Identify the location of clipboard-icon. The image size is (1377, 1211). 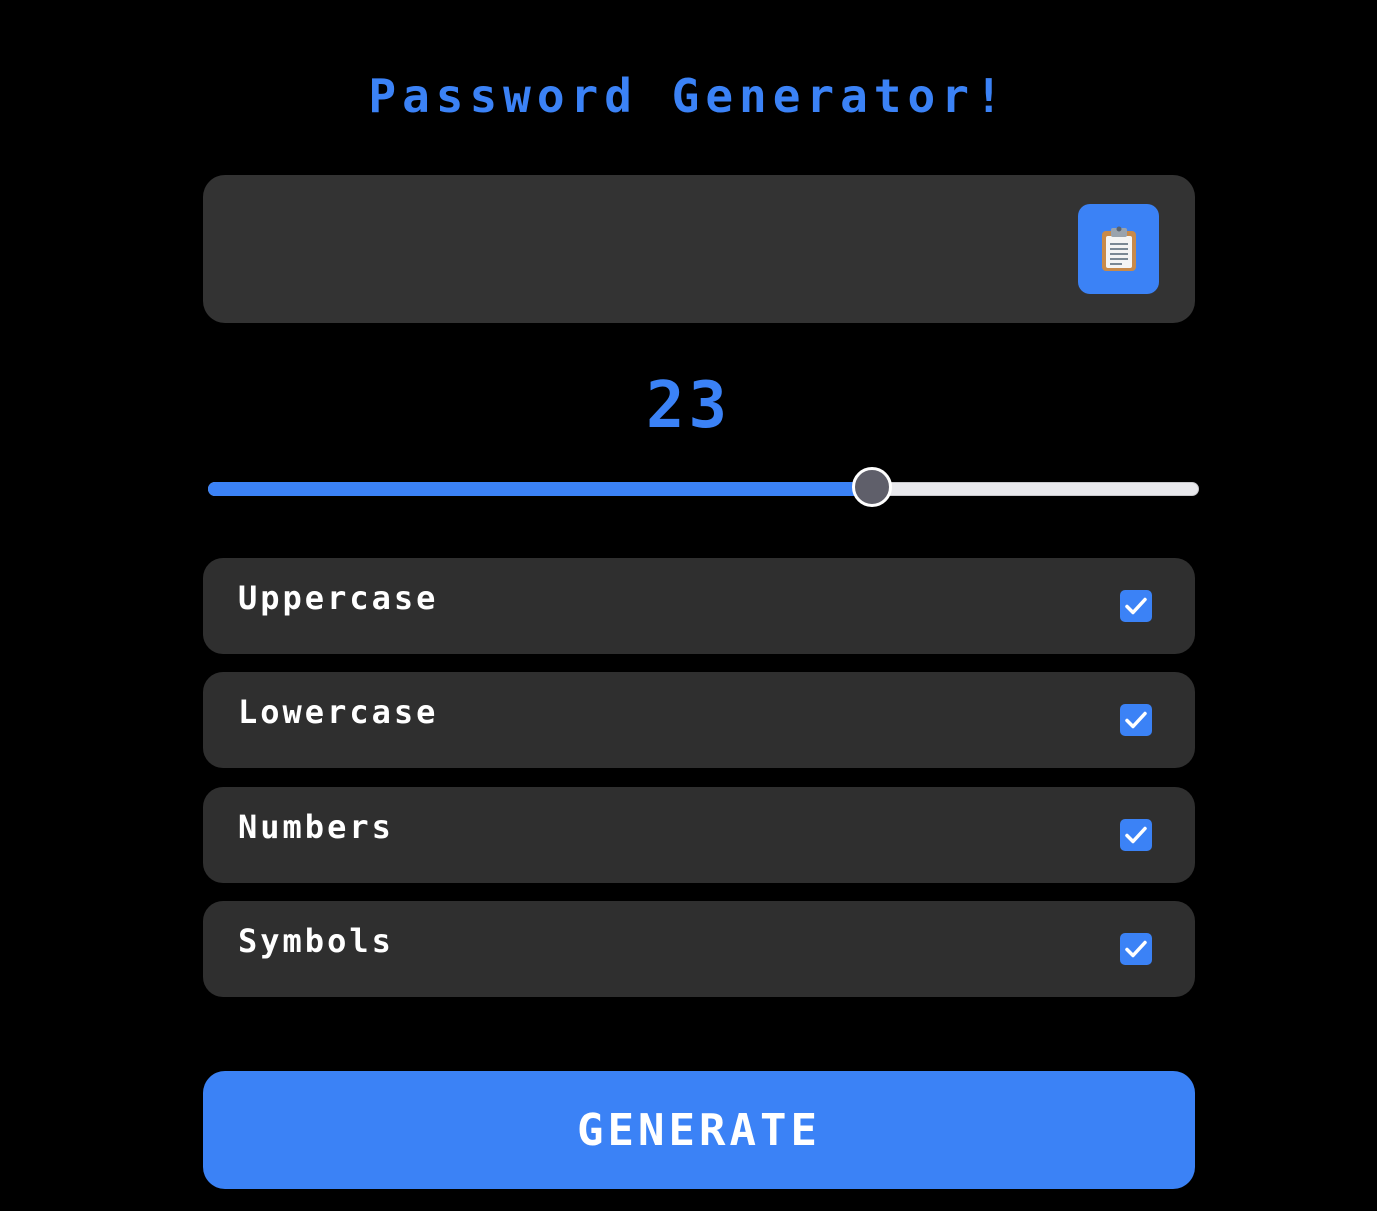
(1118, 248).